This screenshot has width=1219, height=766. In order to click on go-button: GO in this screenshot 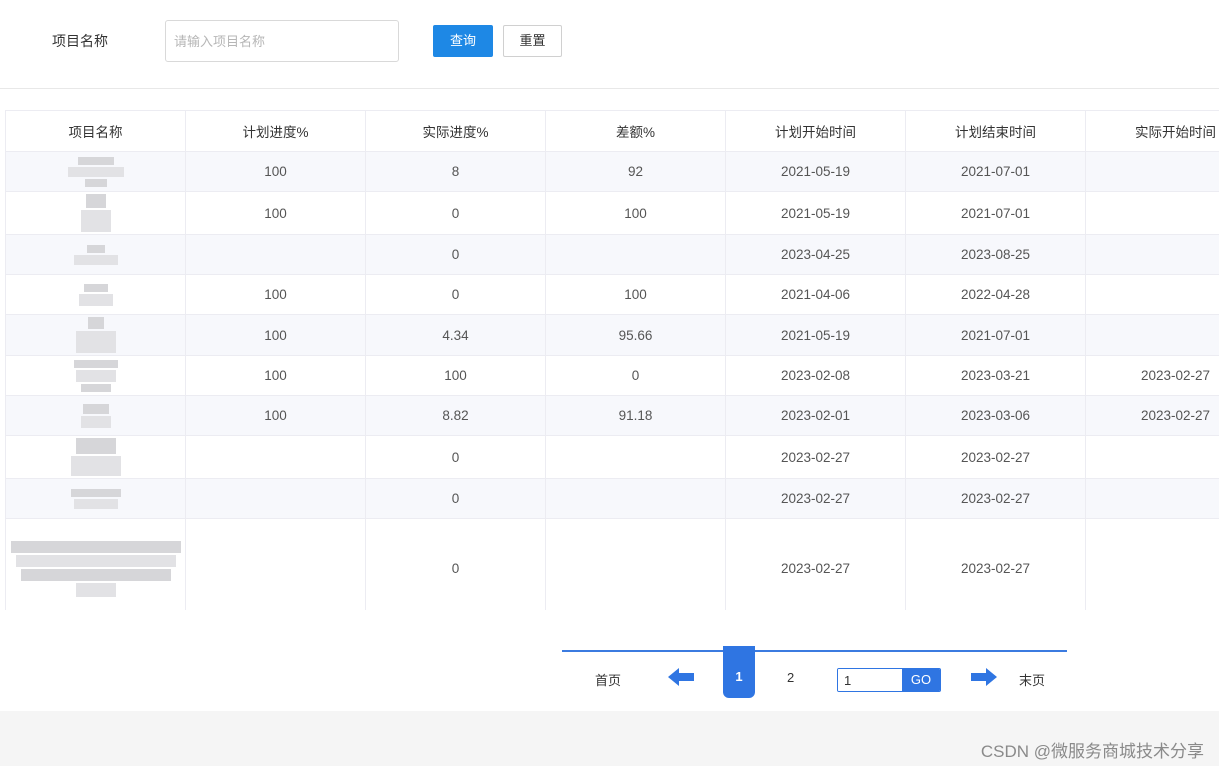, I will do `click(921, 680)`.